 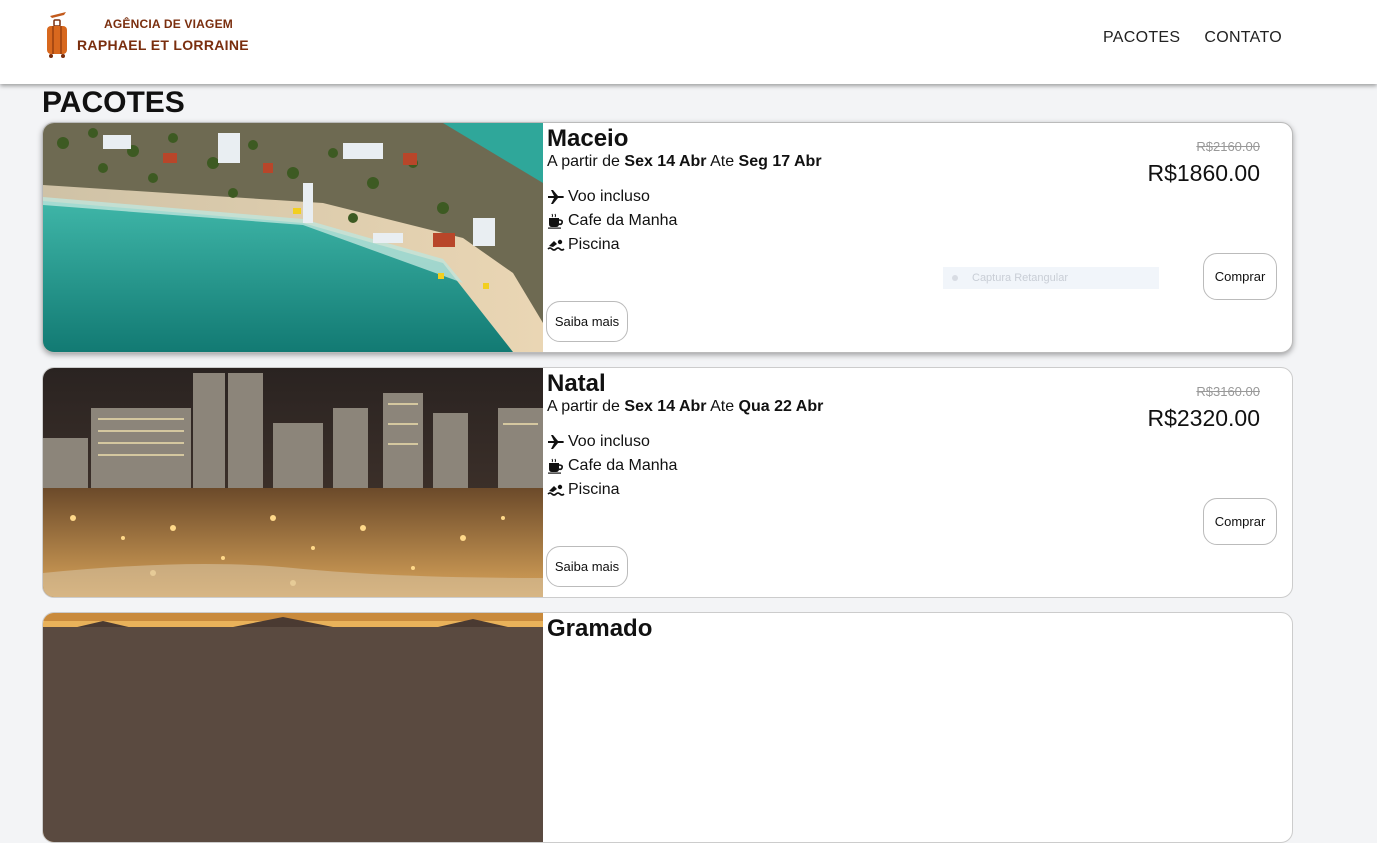 What do you see at coordinates (1203, 418) in the screenshot?
I see `price: R$2320.00` at bounding box center [1203, 418].